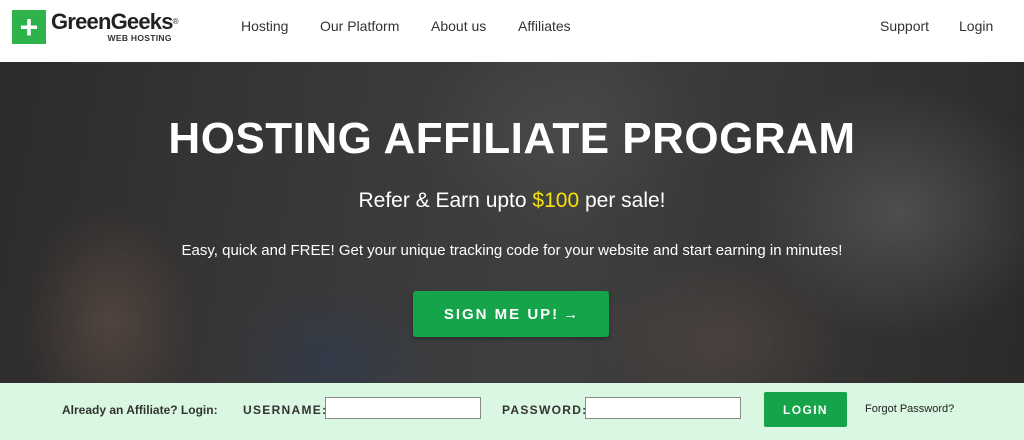 Image resolution: width=1024 pixels, height=440 pixels. I want to click on arrow-right-icon: →, so click(571, 314).